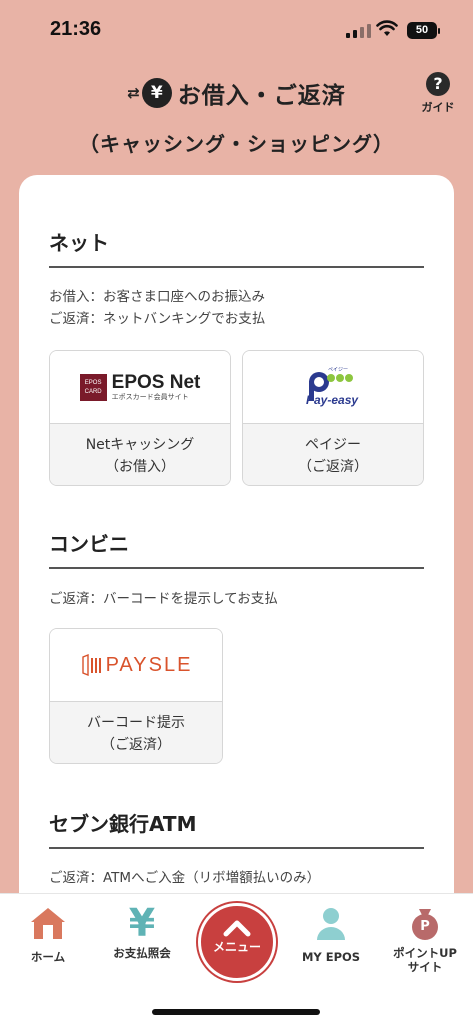 Image resolution: width=473 pixels, height=1024 pixels. What do you see at coordinates (333, 387) in the screenshot?
I see `payeasy-logo: ペイジー Pay-easy` at bounding box center [333, 387].